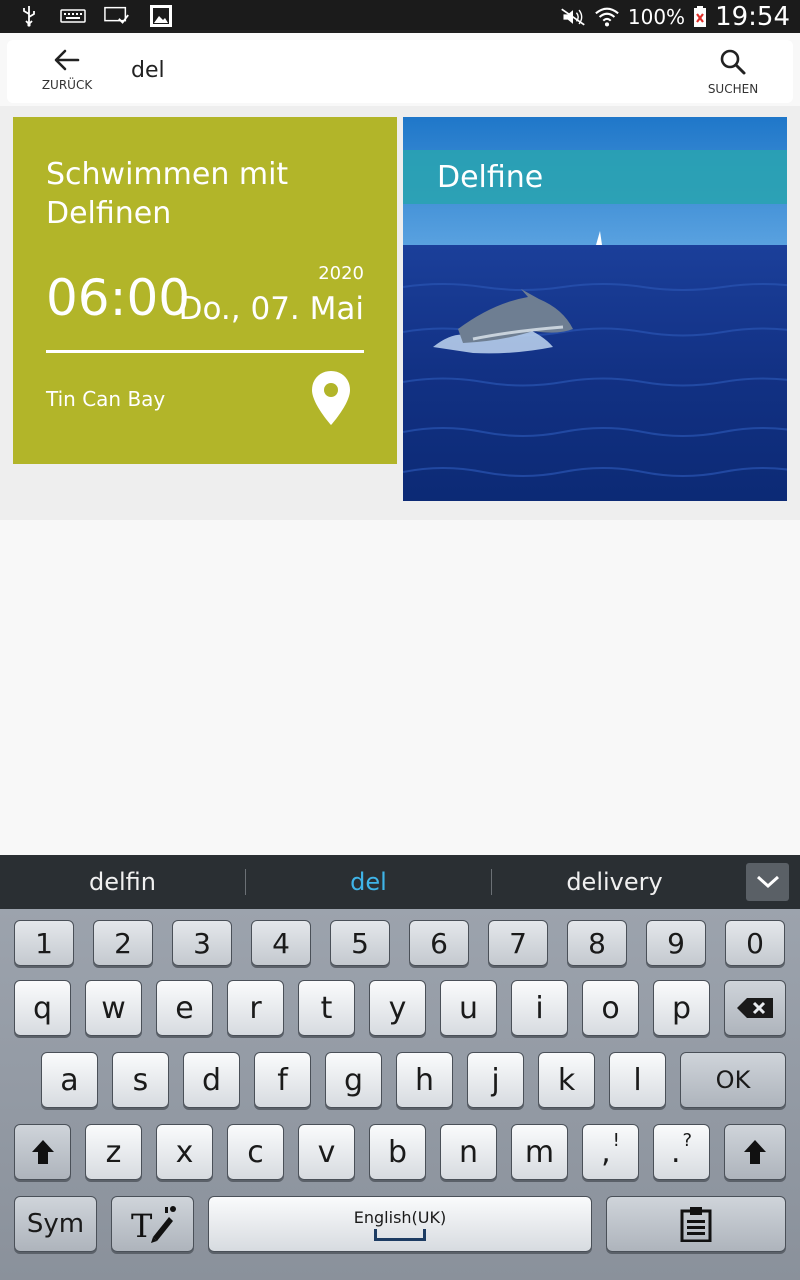 The height and width of the screenshot is (1280, 800). What do you see at coordinates (67, 60) in the screenshot?
I see `arrow-back-icon` at bounding box center [67, 60].